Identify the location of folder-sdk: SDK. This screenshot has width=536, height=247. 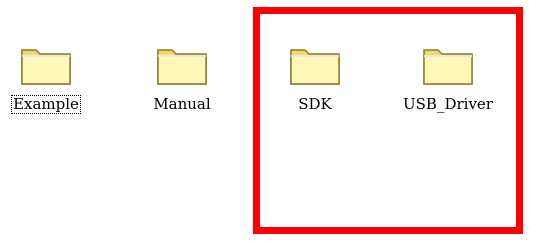
(315, 85).